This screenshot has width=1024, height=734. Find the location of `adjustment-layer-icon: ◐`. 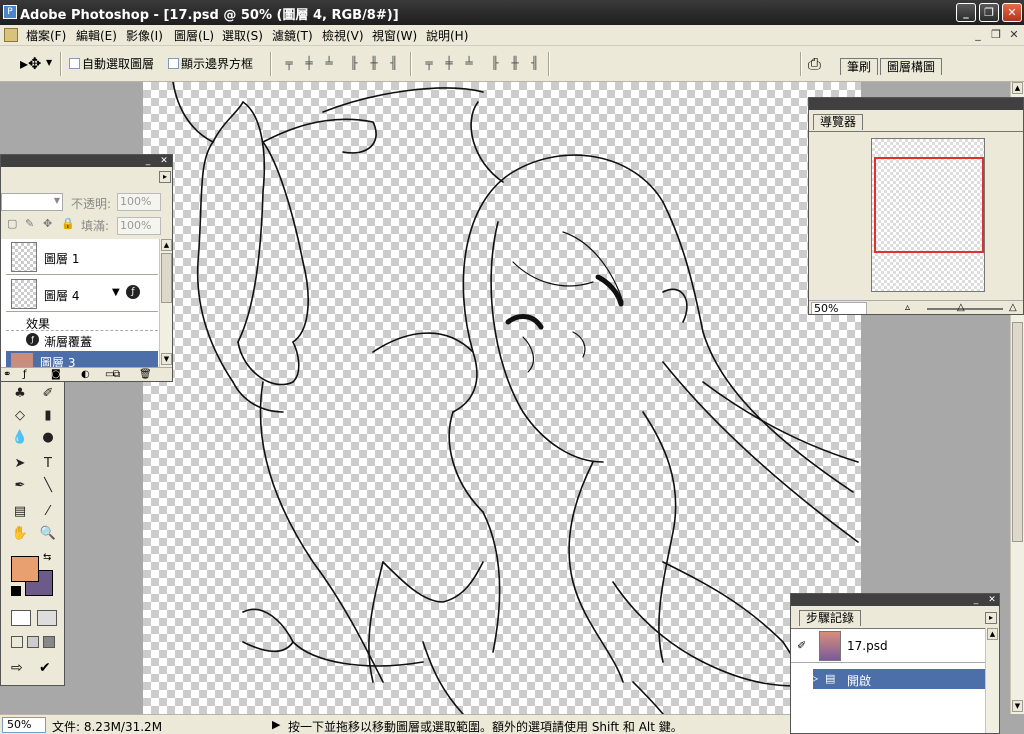

adjustment-layer-icon: ◐ is located at coordinates (85, 374).